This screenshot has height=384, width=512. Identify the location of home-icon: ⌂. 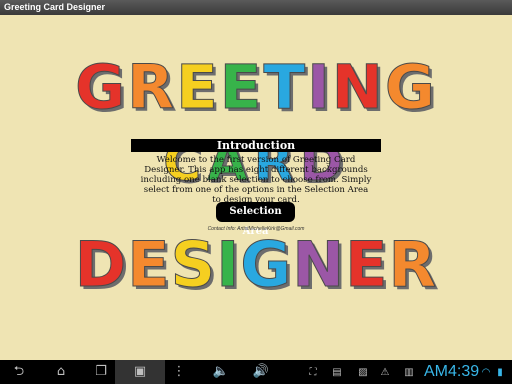
(61, 372).